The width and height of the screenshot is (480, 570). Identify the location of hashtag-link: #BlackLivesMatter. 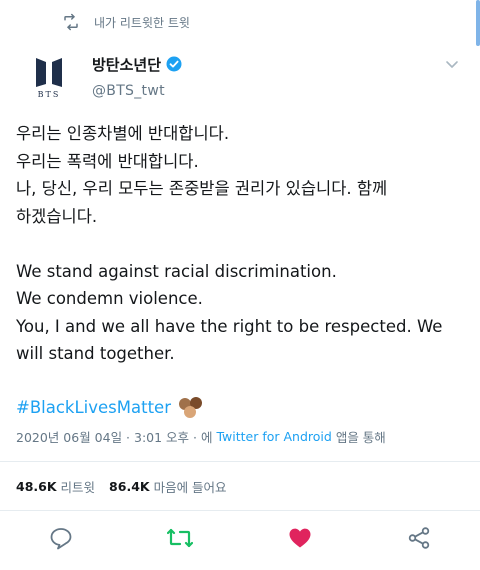
(93, 407).